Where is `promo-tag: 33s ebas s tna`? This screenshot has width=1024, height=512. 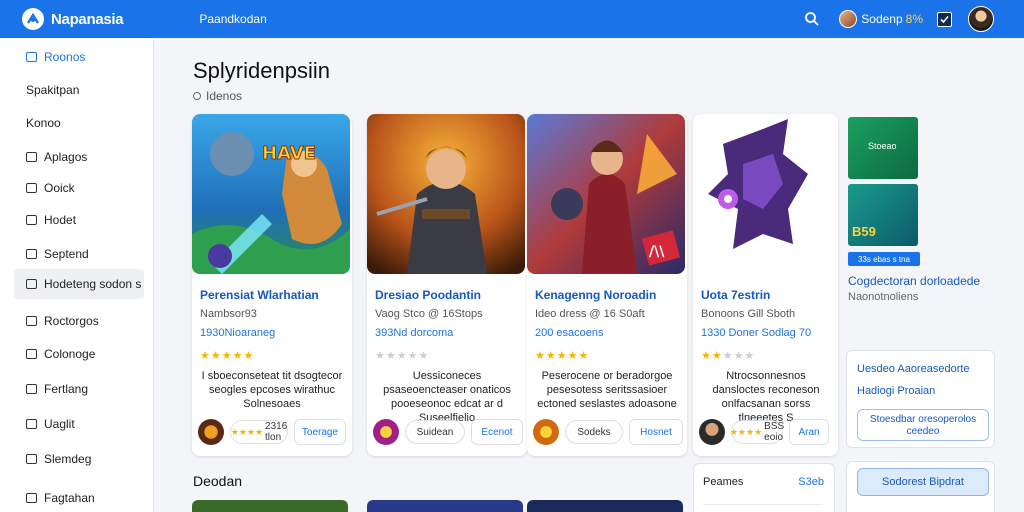 promo-tag: 33s ebas s tna is located at coordinates (884, 259).